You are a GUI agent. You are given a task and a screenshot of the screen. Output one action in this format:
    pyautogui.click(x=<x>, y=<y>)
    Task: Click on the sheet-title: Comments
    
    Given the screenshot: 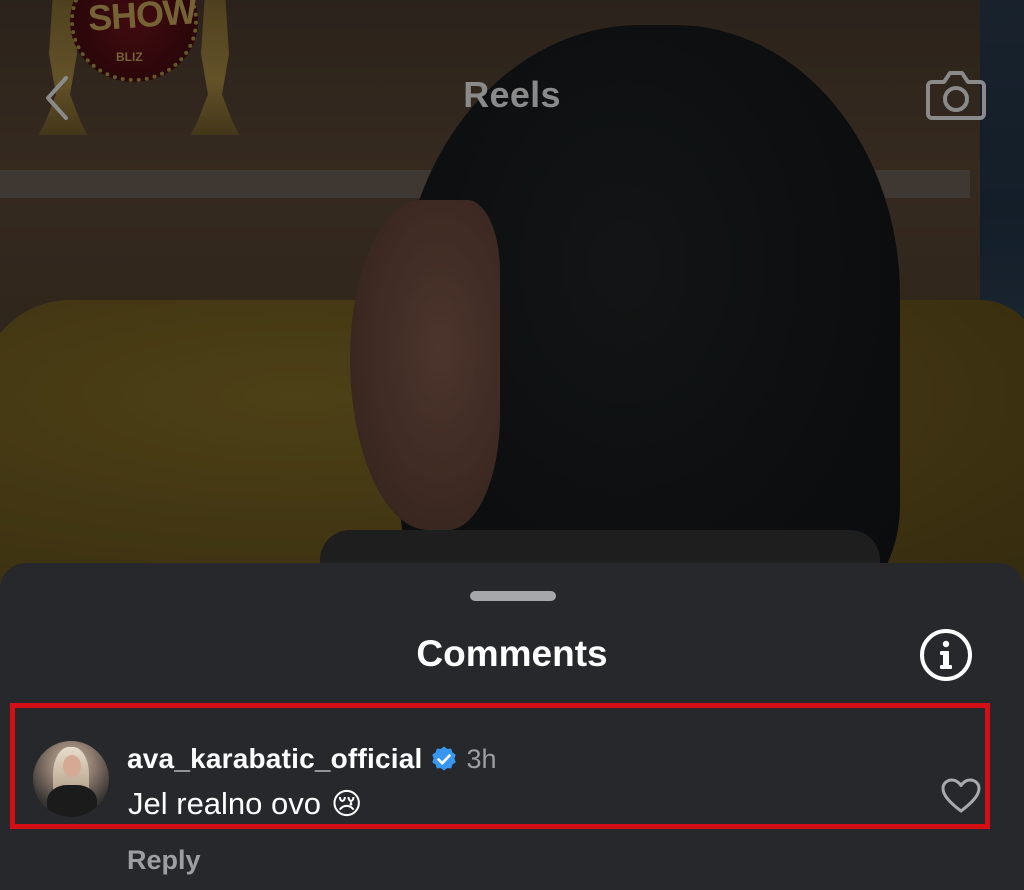 What is the action you would take?
    pyautogui.click(x=512, y=653)
    